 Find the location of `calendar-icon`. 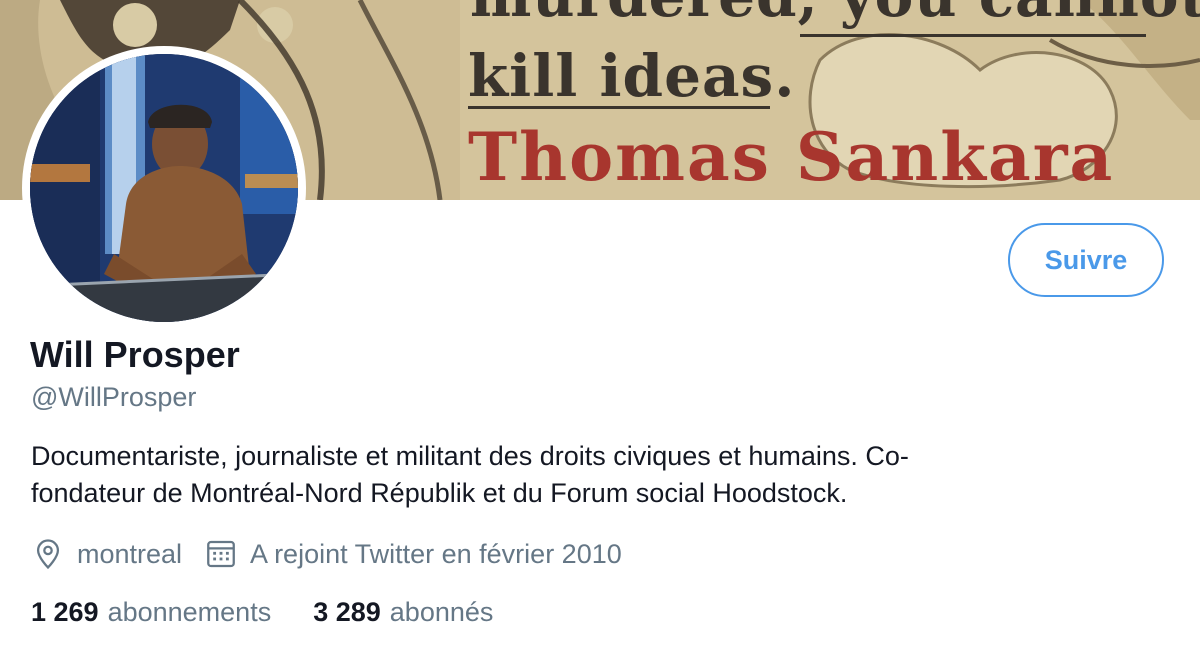

calendar-icon is located at coordinates (221, 554).